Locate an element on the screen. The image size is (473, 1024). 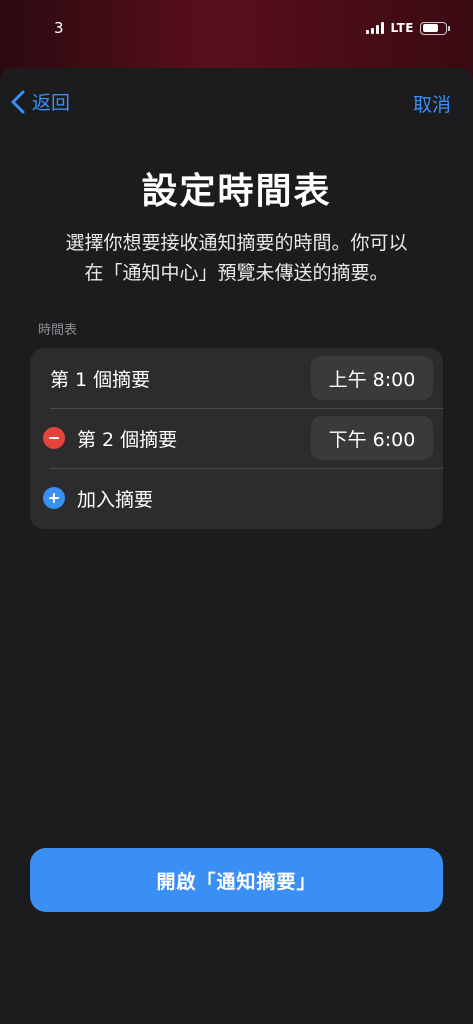
status-bar: 3 LTE is located at coordinates (236, 28).